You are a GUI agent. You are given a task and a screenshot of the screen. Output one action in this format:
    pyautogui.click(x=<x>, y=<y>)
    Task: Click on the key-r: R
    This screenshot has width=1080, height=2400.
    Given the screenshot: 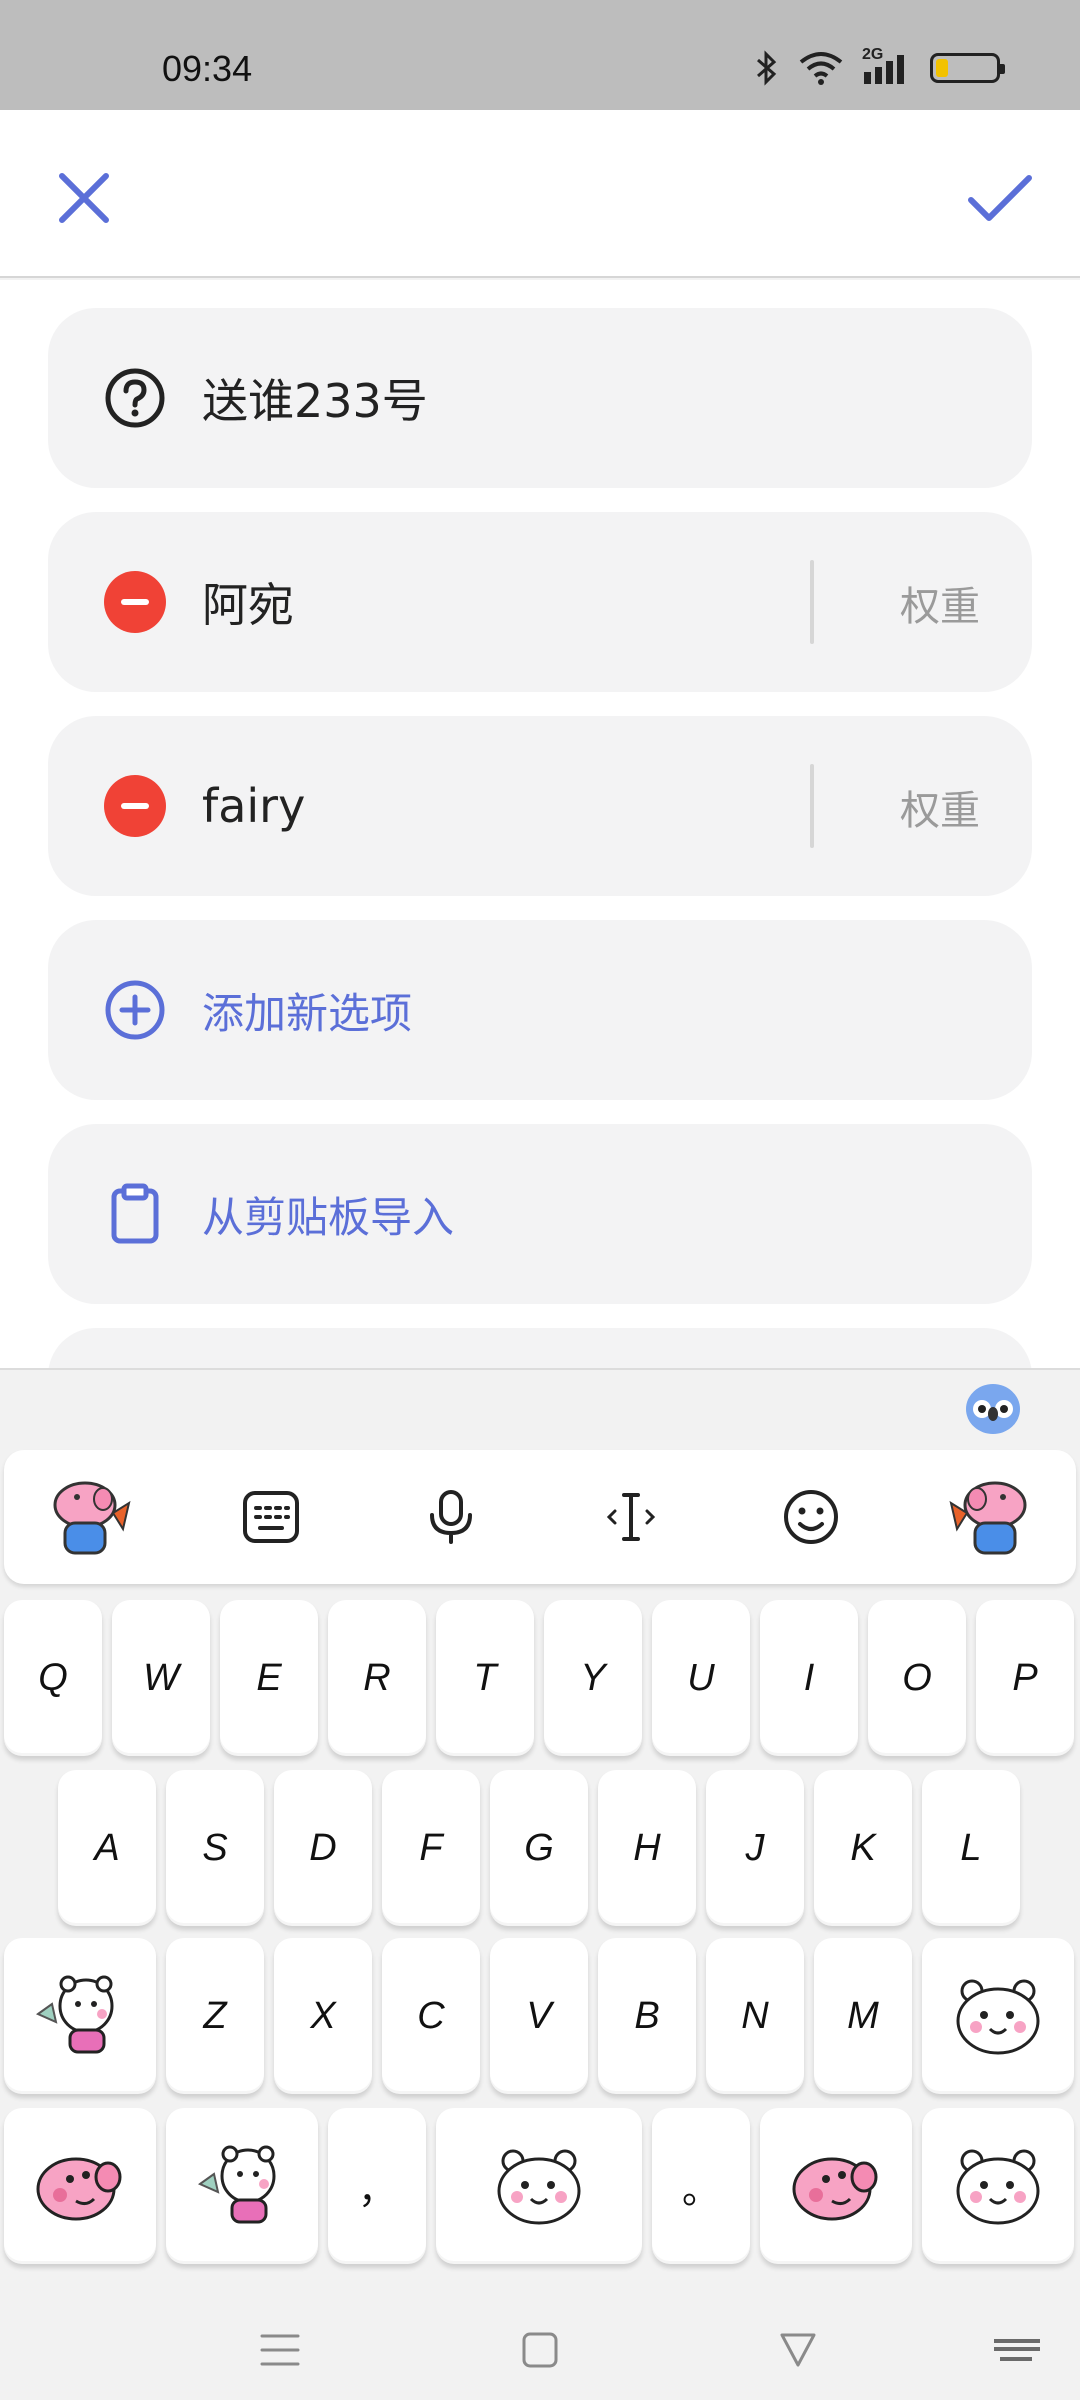 What is the action you would take?
    pyautogui.click(x=377, y=1678)
    